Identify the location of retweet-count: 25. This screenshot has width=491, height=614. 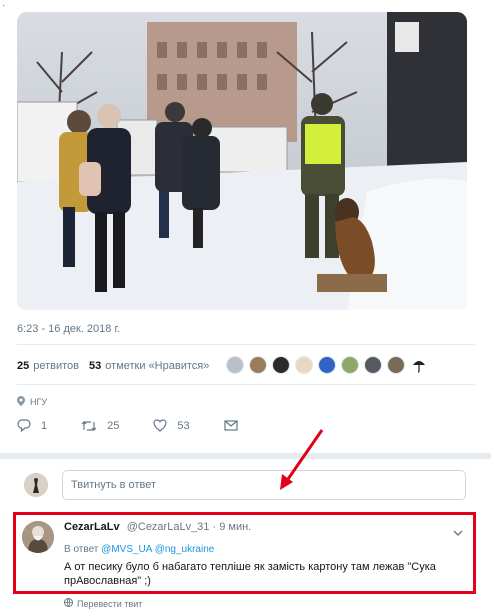
(113, 425).